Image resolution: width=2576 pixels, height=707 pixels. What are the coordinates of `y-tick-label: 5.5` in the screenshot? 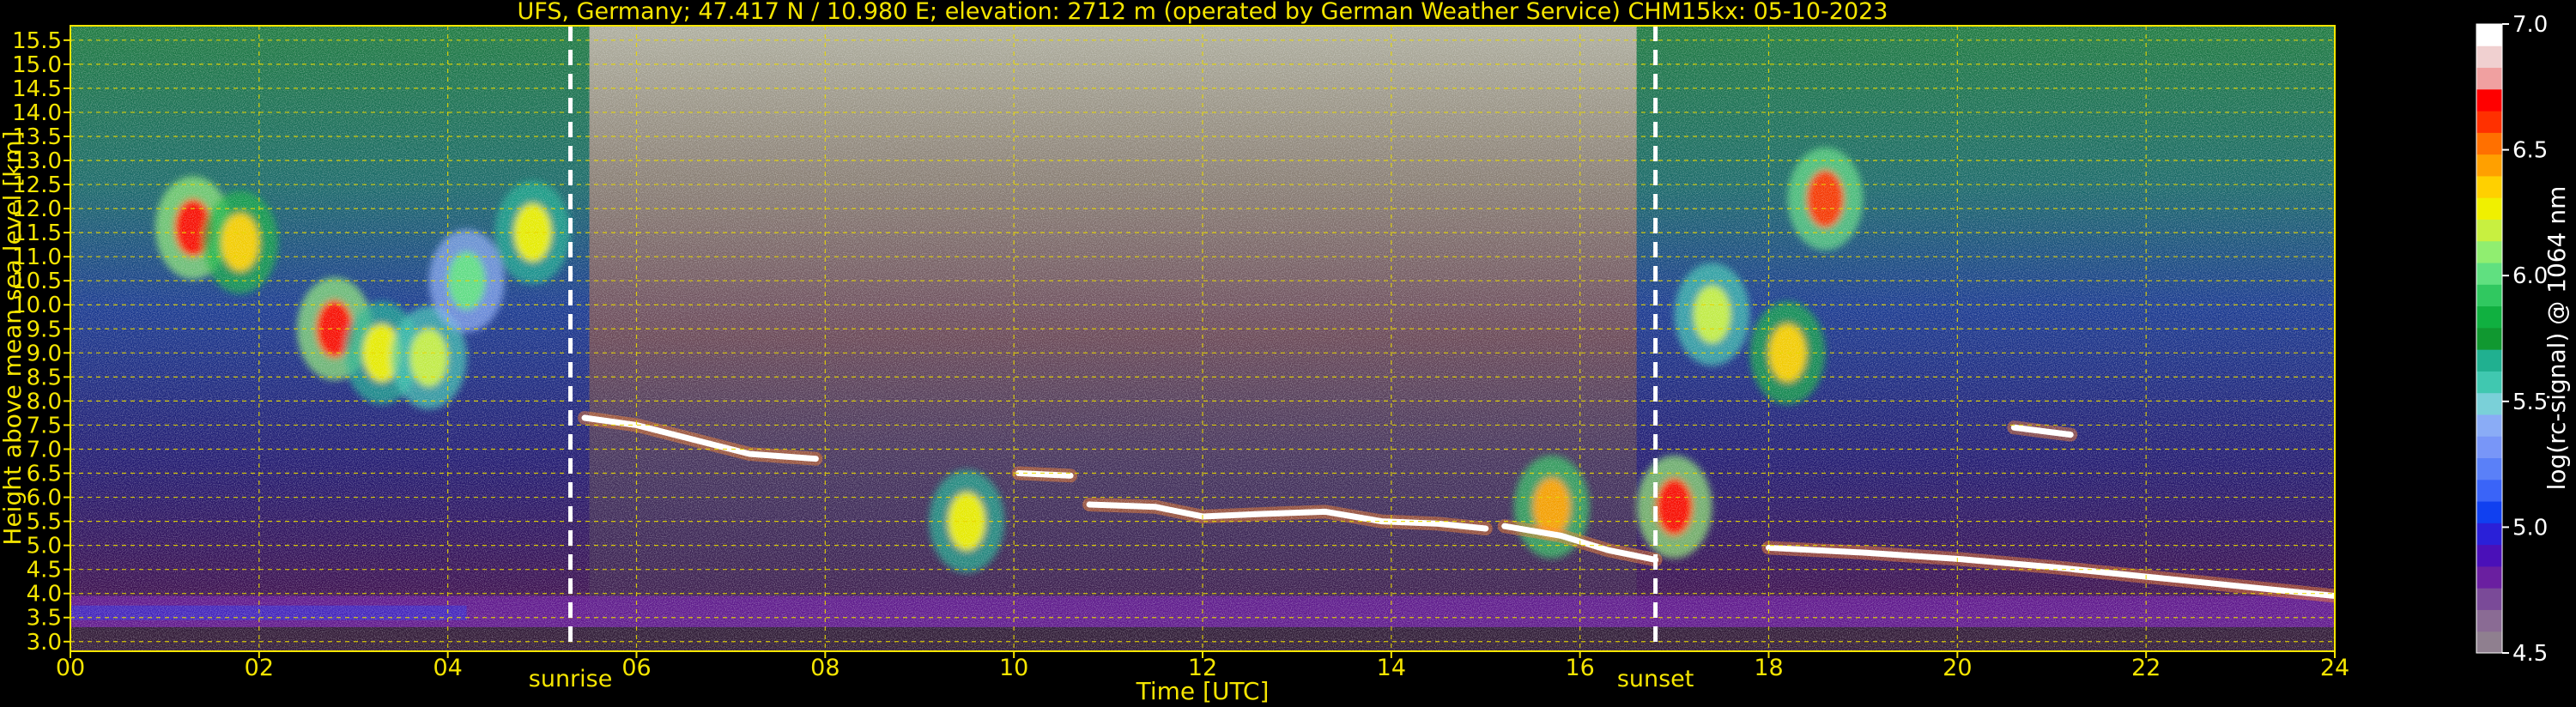 It's located at (44, 522).